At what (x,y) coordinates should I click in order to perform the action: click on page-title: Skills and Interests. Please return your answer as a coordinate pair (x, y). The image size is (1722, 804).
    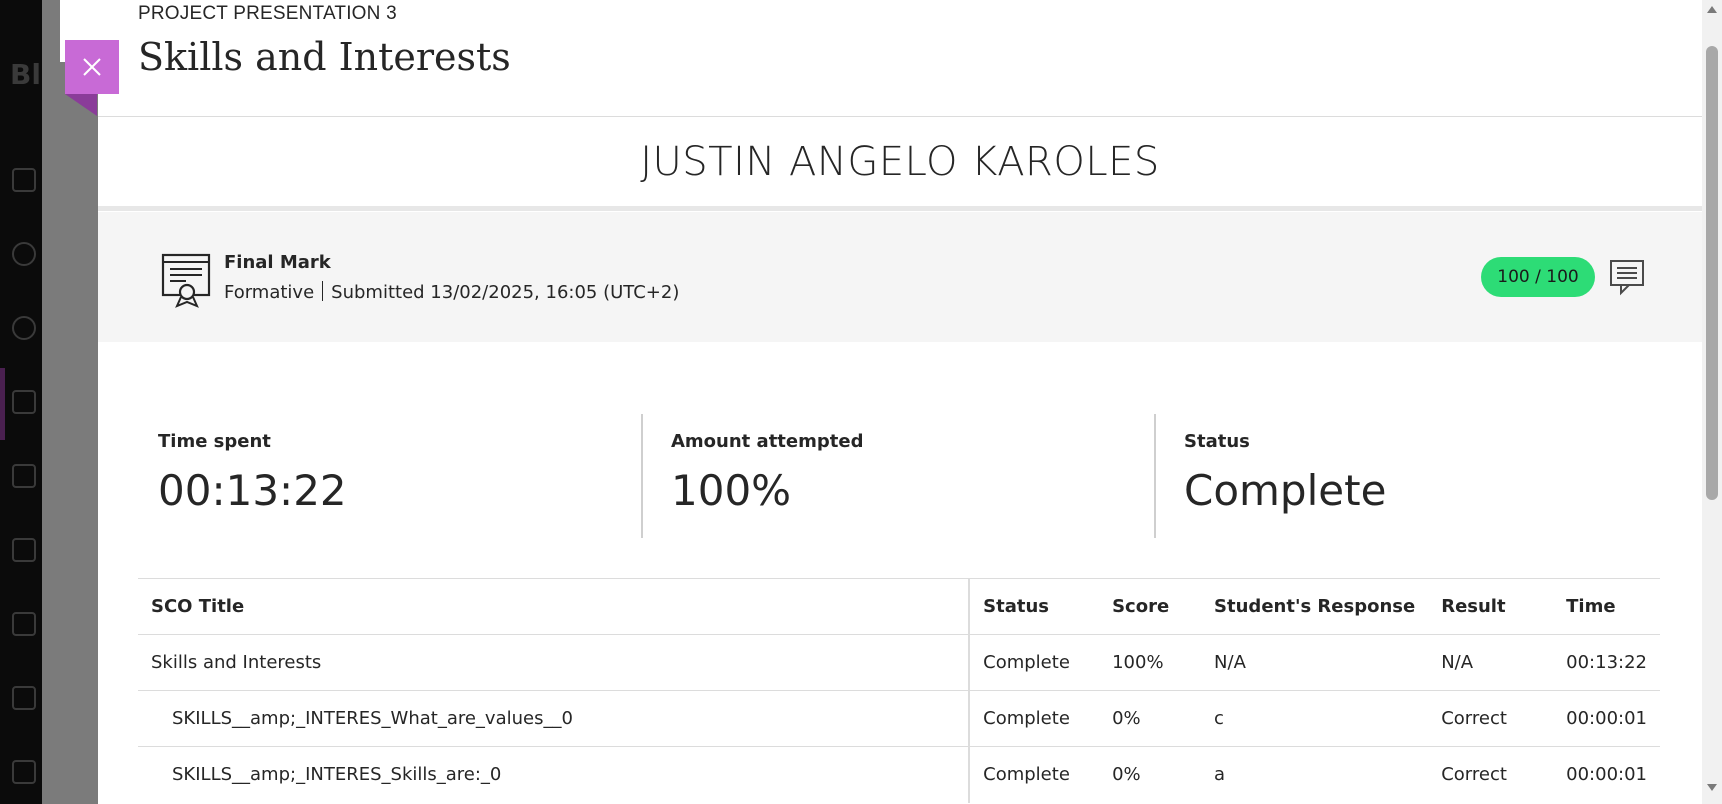
    Looking at the image, I should click on (324, 57).